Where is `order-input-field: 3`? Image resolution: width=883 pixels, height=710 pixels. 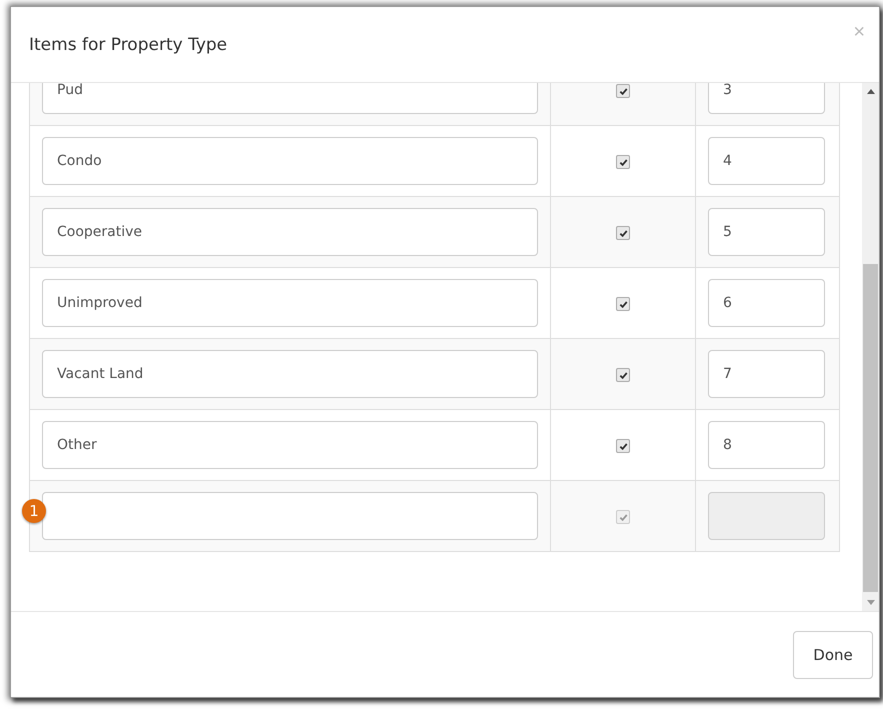
order-input-field: 3 is located at coordinates (766, 98).